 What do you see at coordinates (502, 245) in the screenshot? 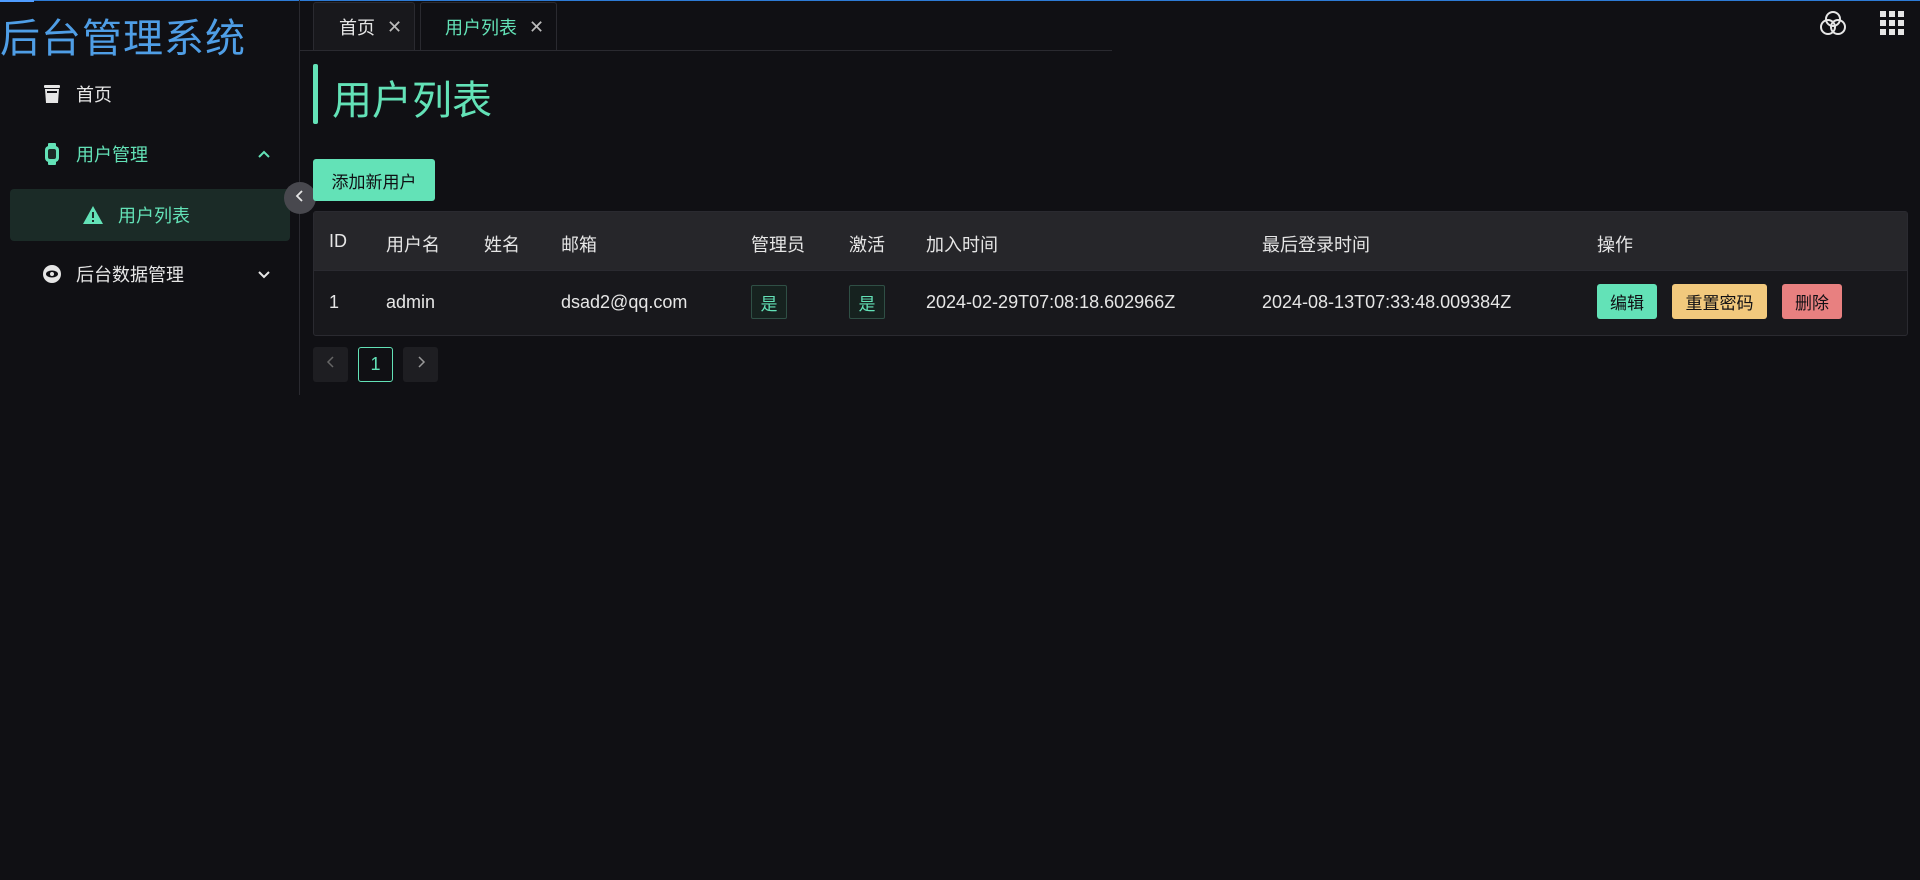
I see `column-header-name: 姓名` at bounding box center [502, 245].